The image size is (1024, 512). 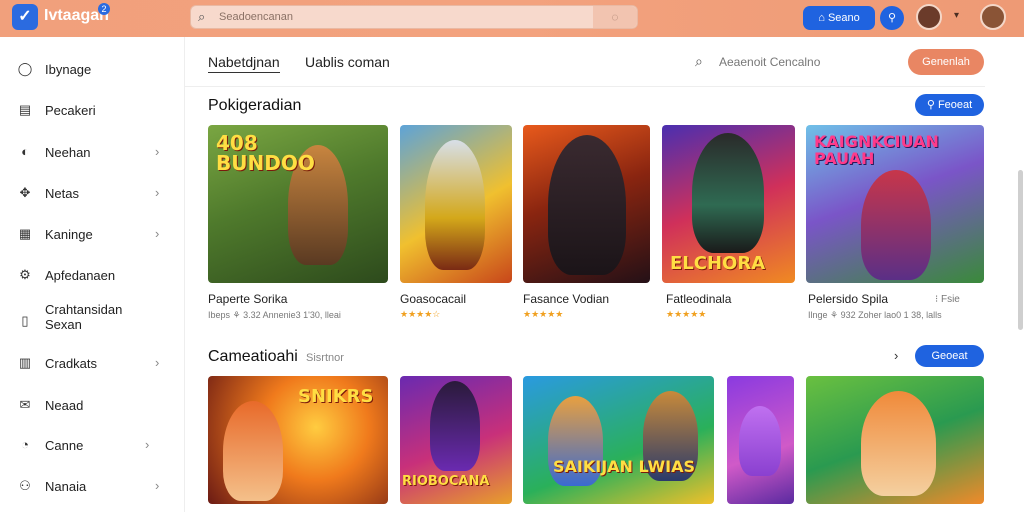 I want to click on chevron-down-icon: ▾, so click(x=956, y=15).